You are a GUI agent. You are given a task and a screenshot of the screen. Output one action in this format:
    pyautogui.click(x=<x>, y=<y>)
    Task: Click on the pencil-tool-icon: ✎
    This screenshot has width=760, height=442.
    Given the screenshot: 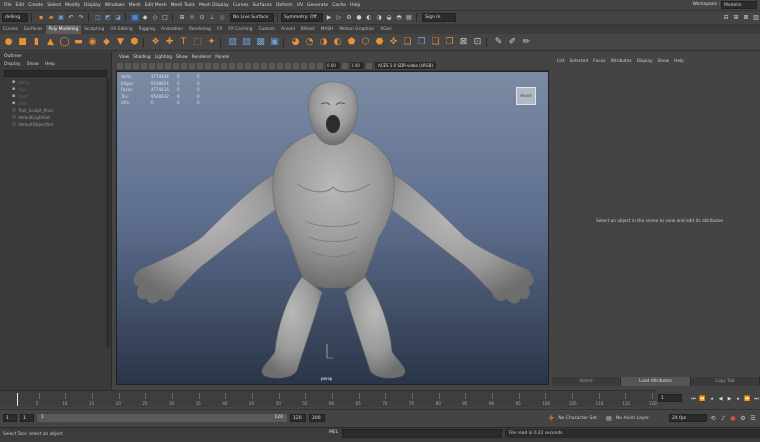 What is the action you would take?
    pyautogui.click(x=498, y=42)
    